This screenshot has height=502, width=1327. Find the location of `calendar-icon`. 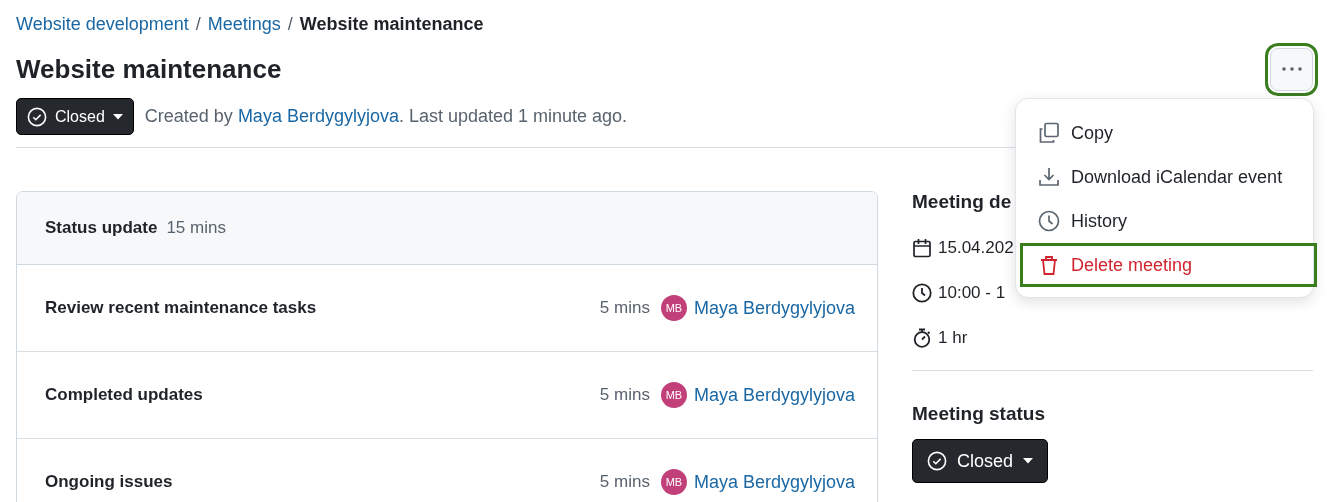

calendar-icon is located at coordinates (922, 247).